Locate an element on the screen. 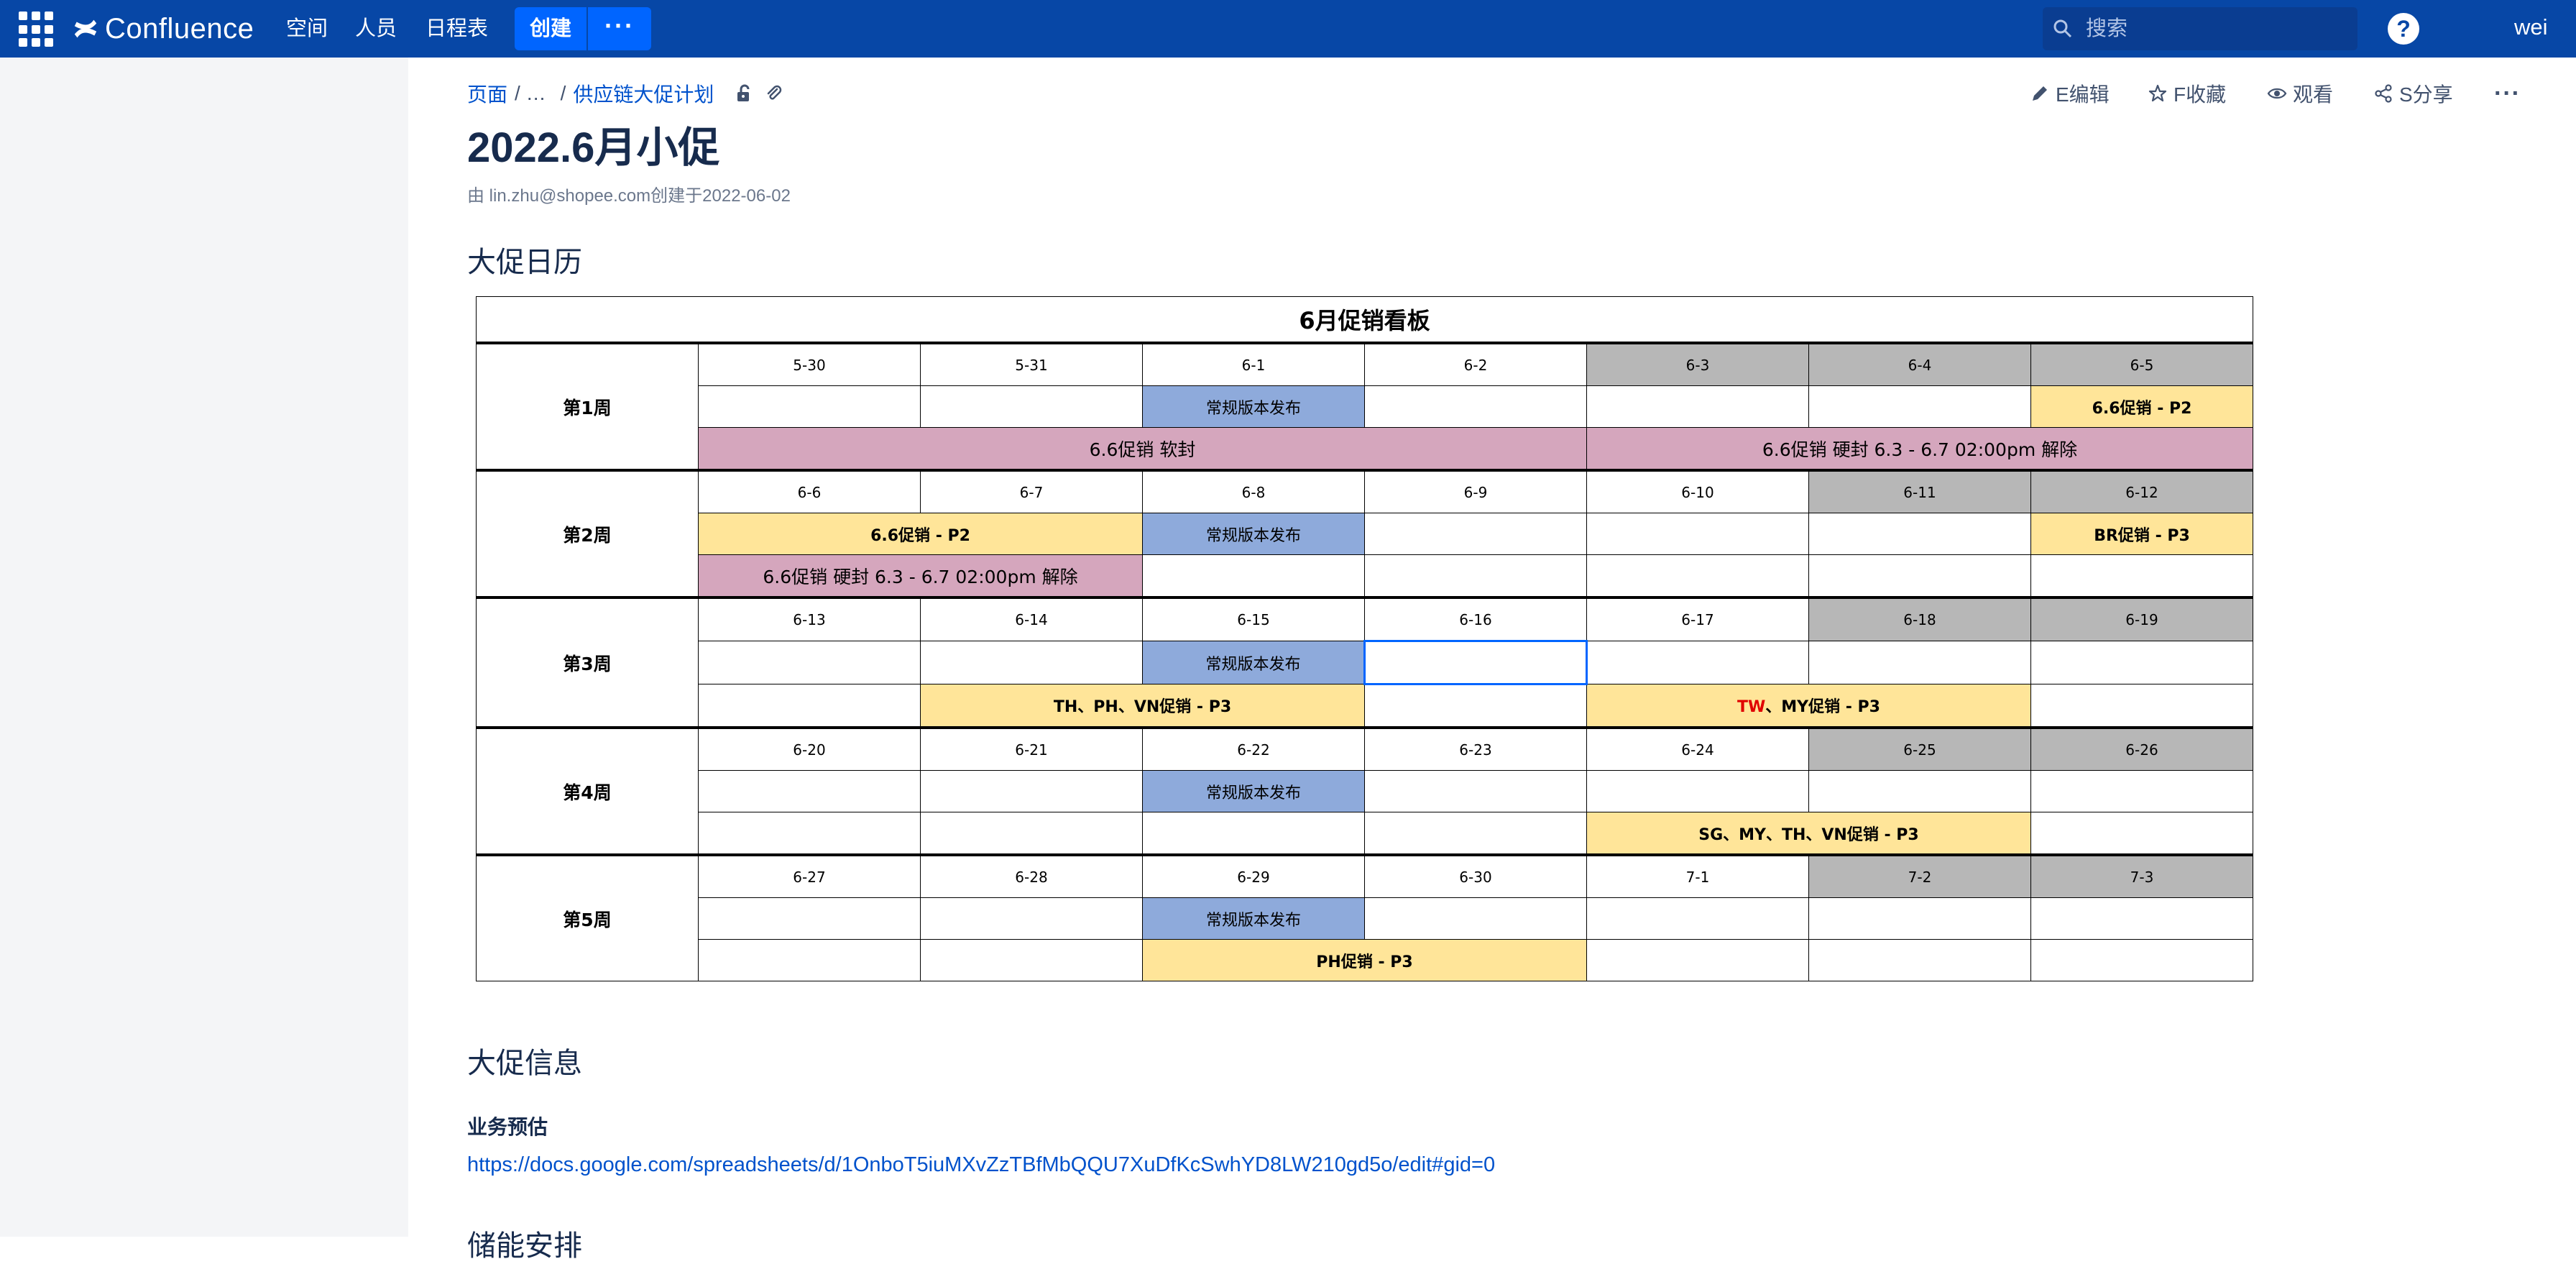 The image size is (2576, 1264). promo-cell: BR促销 - P3 is located at coordinates (2141, 534).